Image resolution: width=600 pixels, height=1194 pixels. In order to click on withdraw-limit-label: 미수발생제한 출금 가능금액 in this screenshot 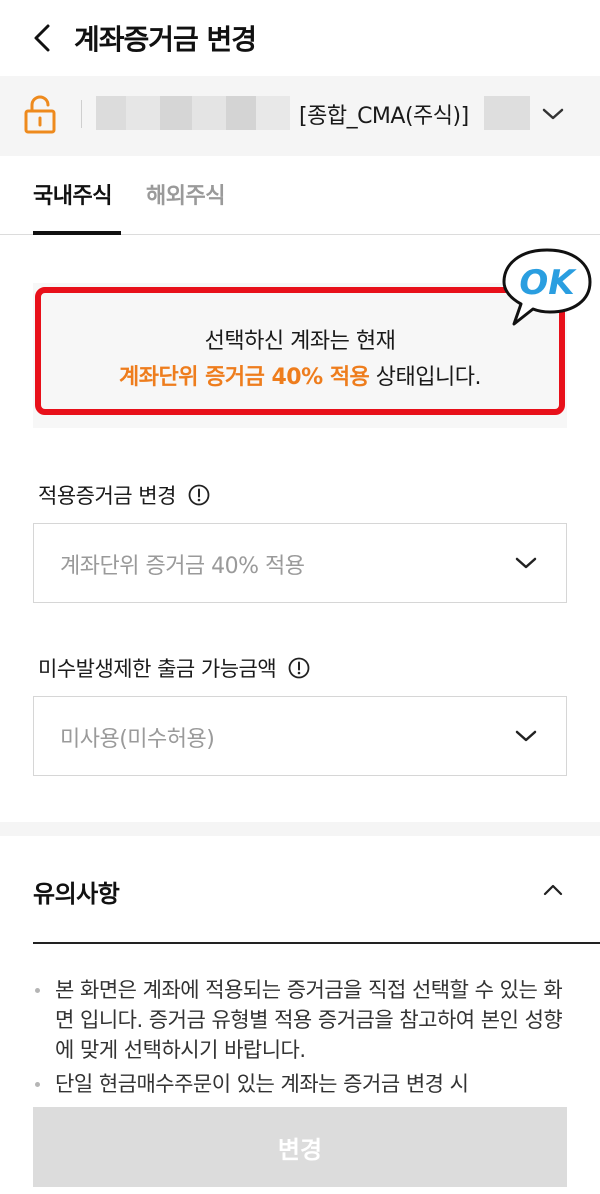, I will do `click(174, 668)`.